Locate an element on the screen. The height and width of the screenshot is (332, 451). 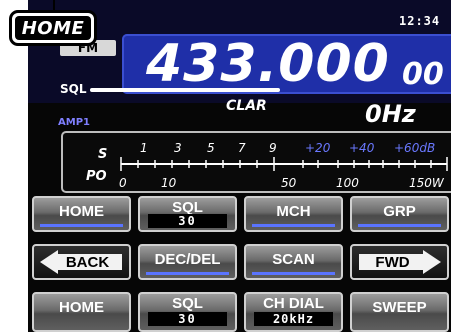
back-button: BACK is located at coordinates (81, 262).